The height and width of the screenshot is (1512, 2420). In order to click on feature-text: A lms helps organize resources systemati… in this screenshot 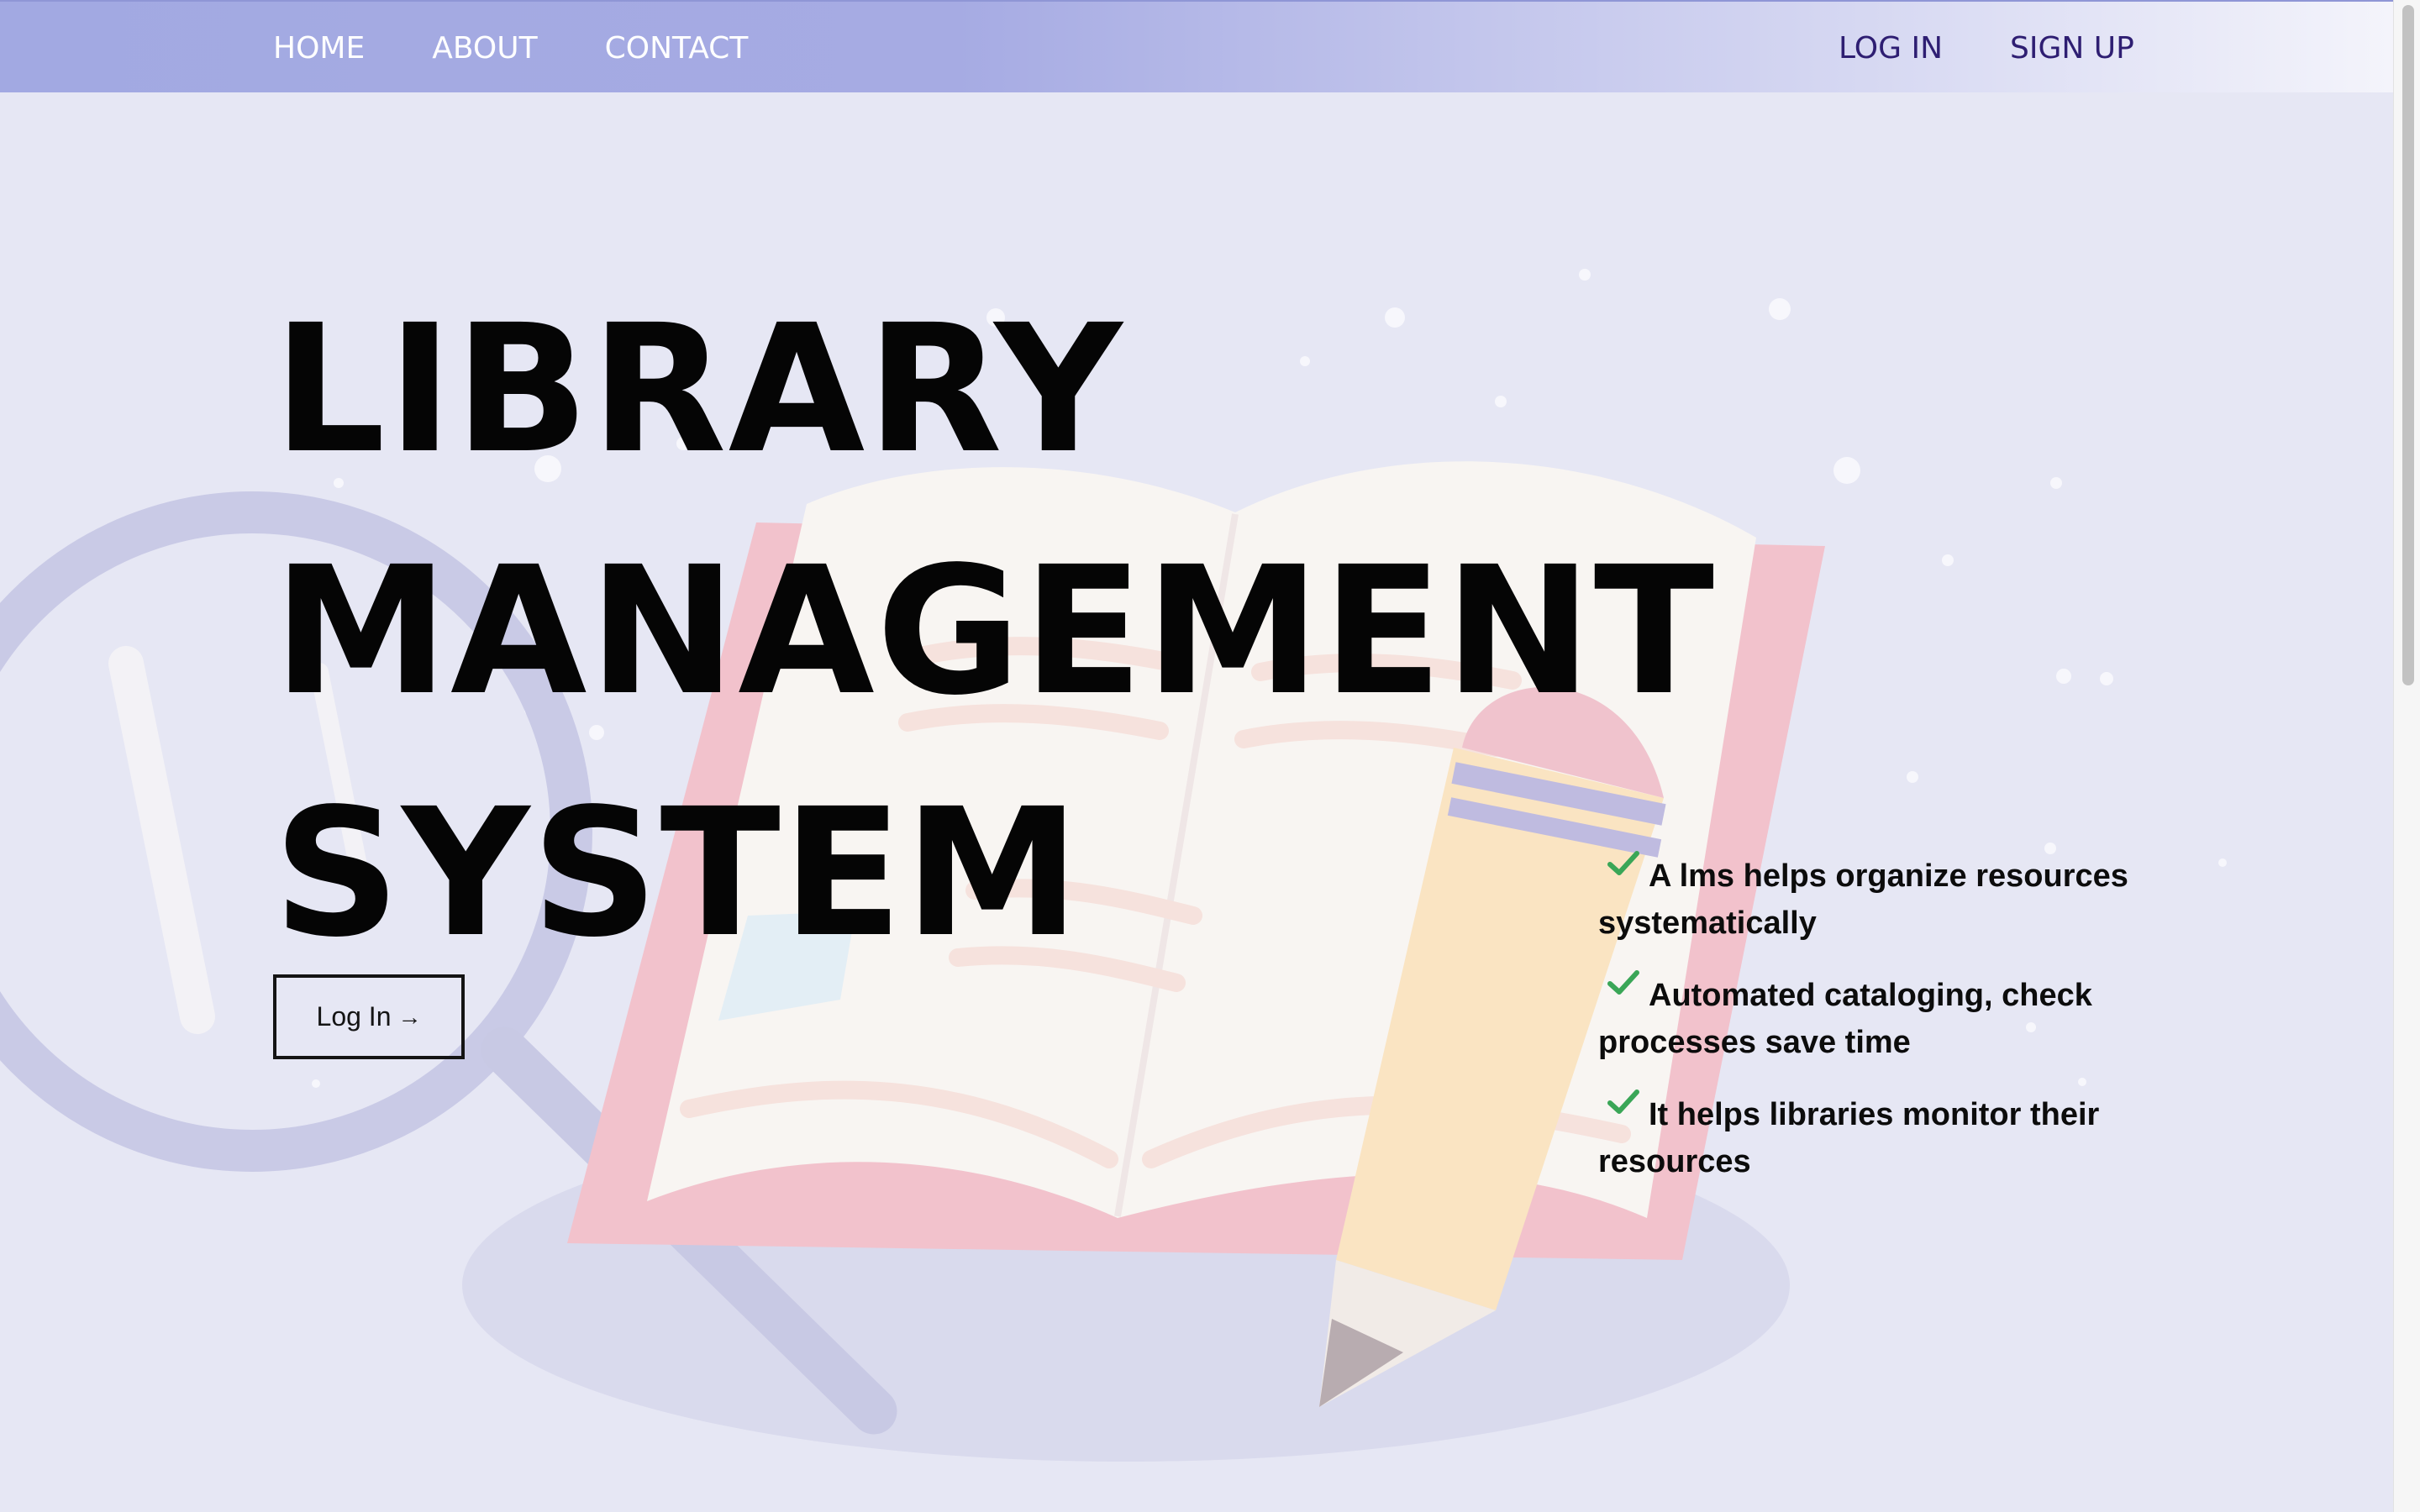, I will do `click(1863, 899)`.